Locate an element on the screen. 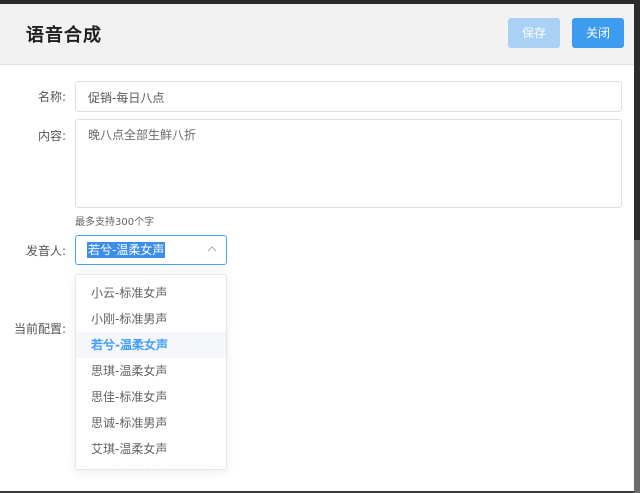 The height and width of the screenshot is (493, 640). dialog-title: 语音合成 is located at coordinates (64, 35).